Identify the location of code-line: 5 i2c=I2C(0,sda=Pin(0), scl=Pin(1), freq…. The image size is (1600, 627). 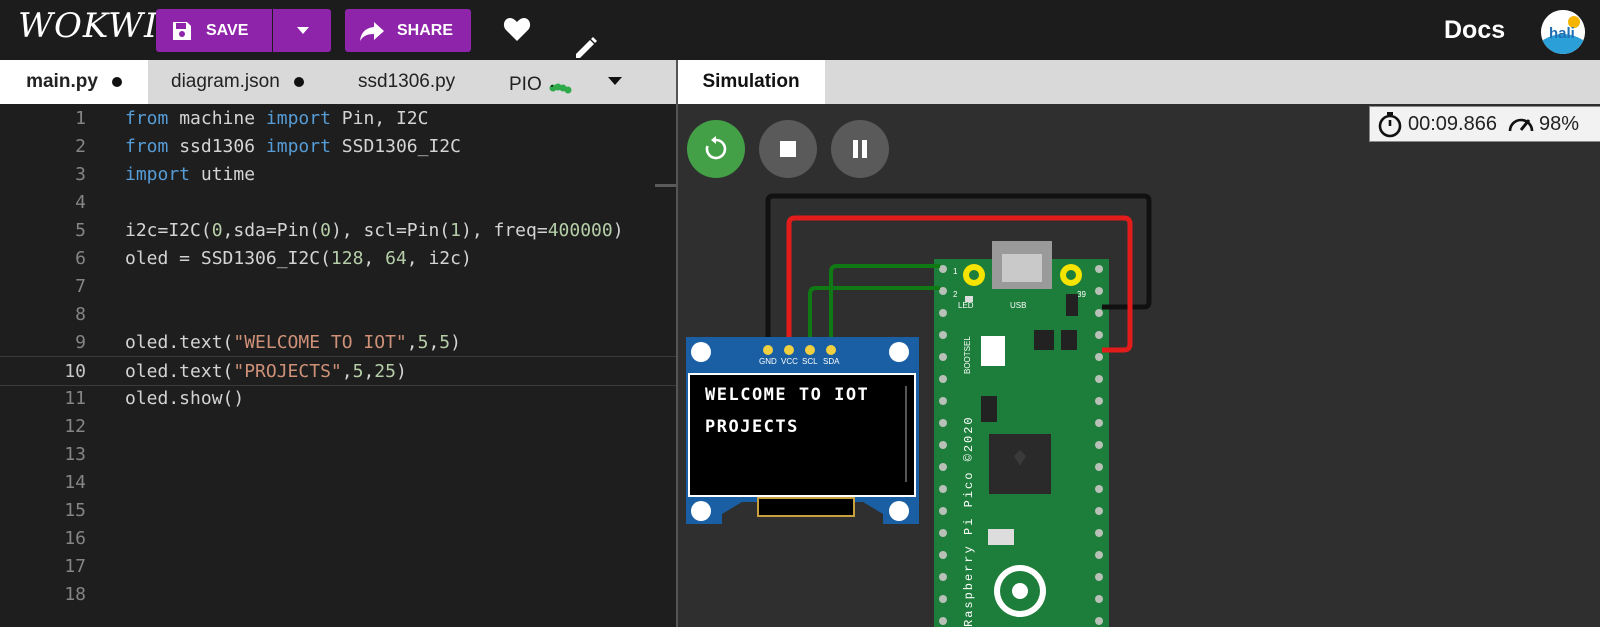
(338, 230).